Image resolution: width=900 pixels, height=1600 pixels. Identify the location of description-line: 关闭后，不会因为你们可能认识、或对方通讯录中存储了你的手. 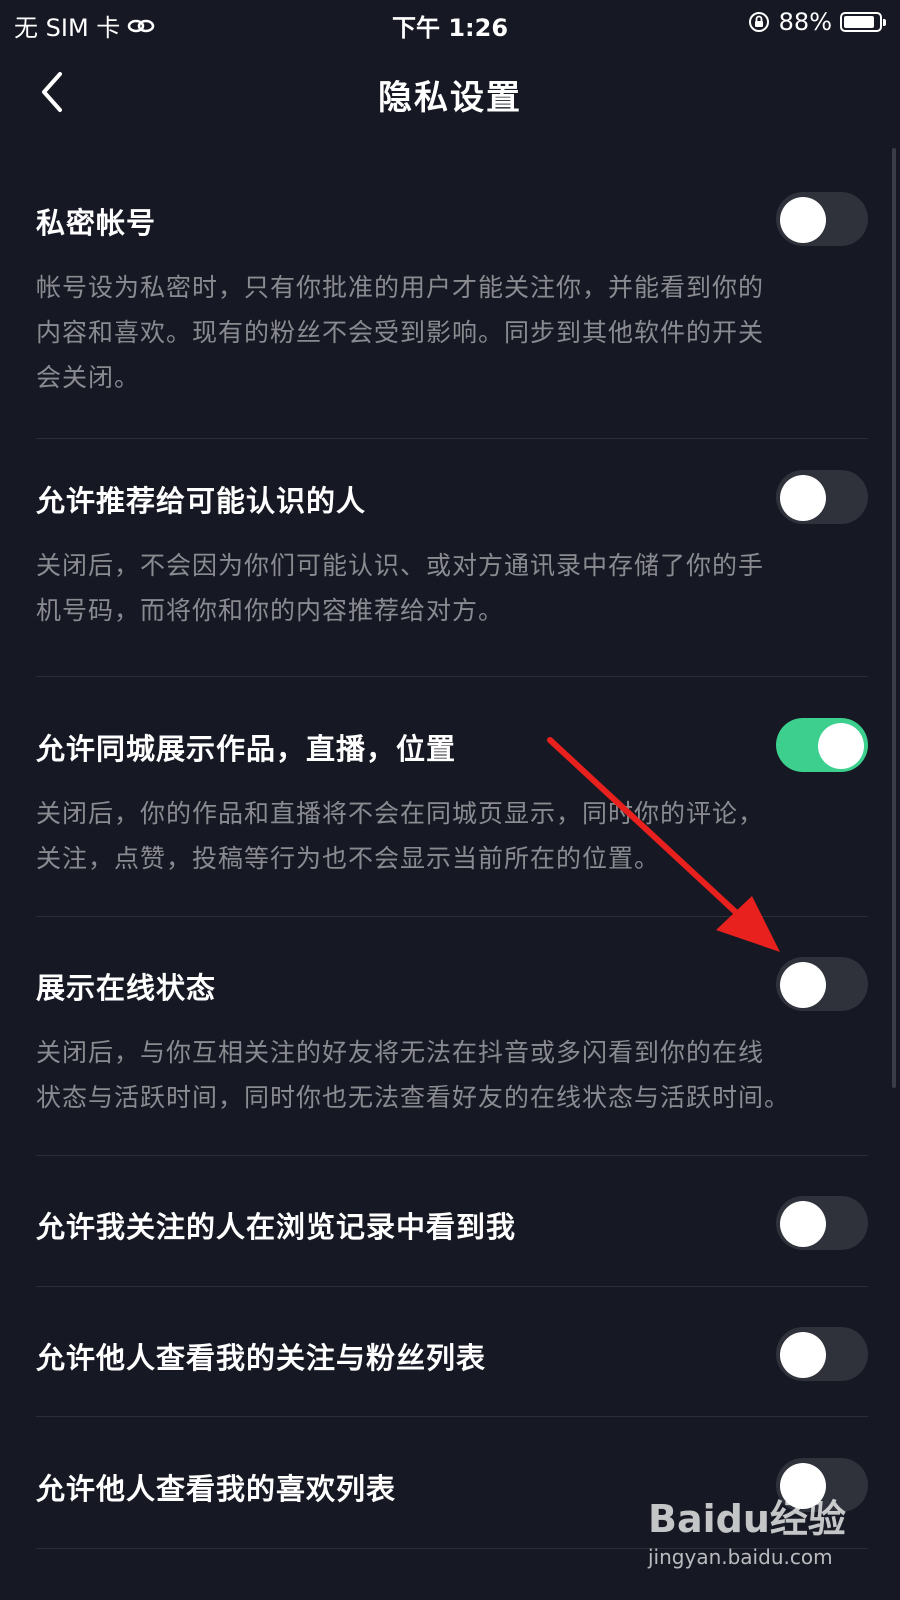
(400, 565).